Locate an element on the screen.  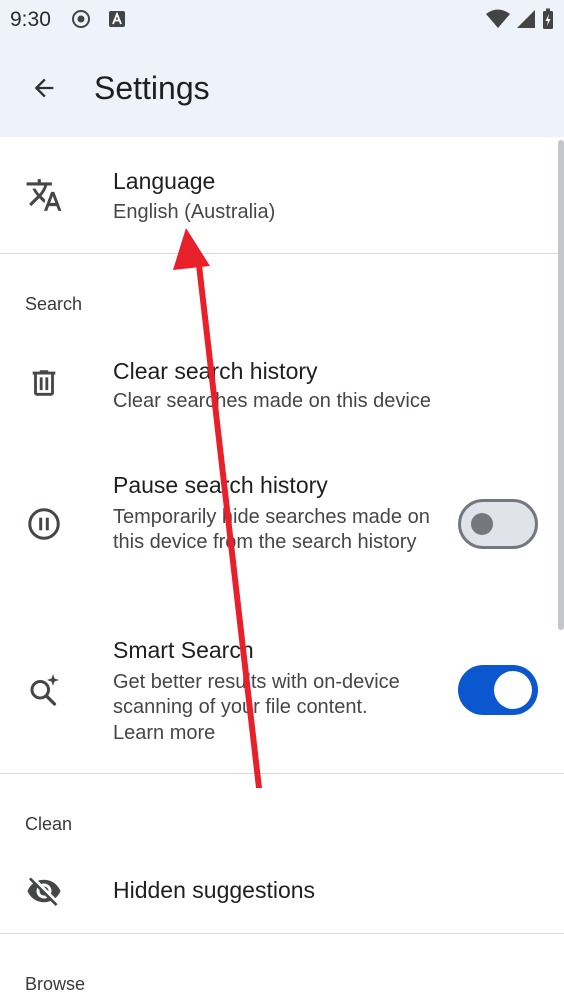
pause-circle-icon is located at coordinates (44, 524).